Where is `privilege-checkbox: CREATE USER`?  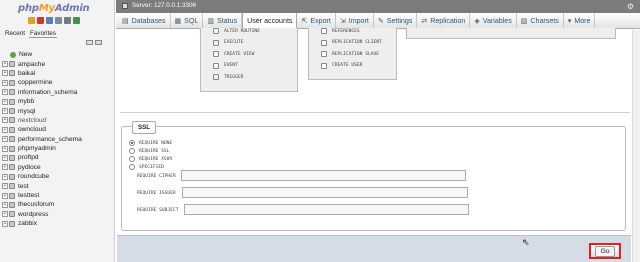
privilege-checkbox: CREATE USER is located at coordinates (341, 65).